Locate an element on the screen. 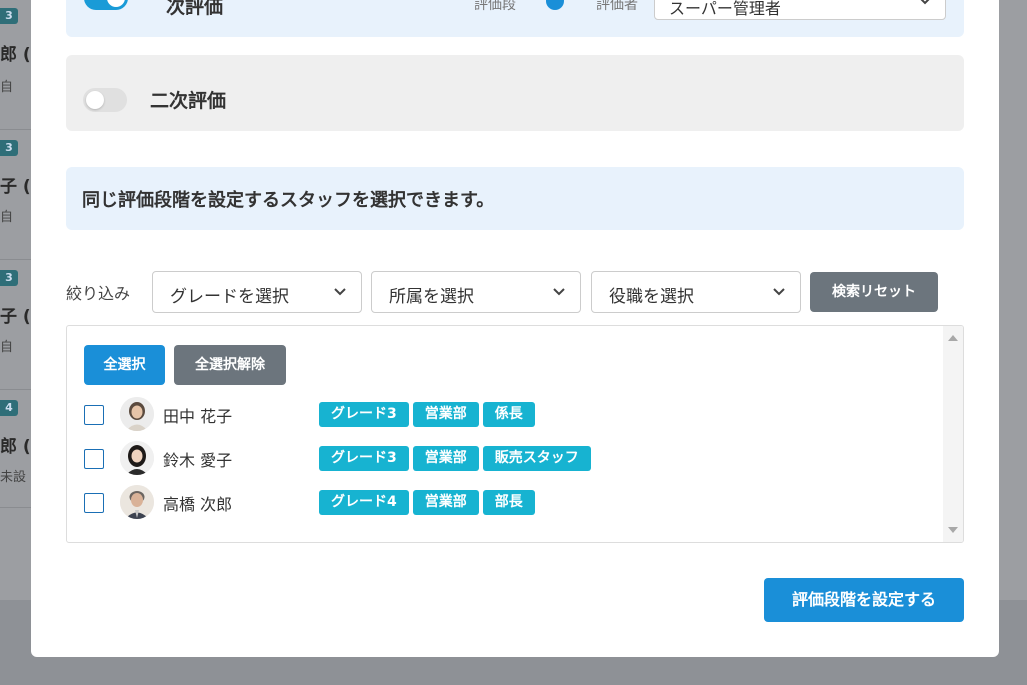 This screenshot has height=685, width=1027. staff-name: 高橋 次郎 is located at coordinates (198, 504).